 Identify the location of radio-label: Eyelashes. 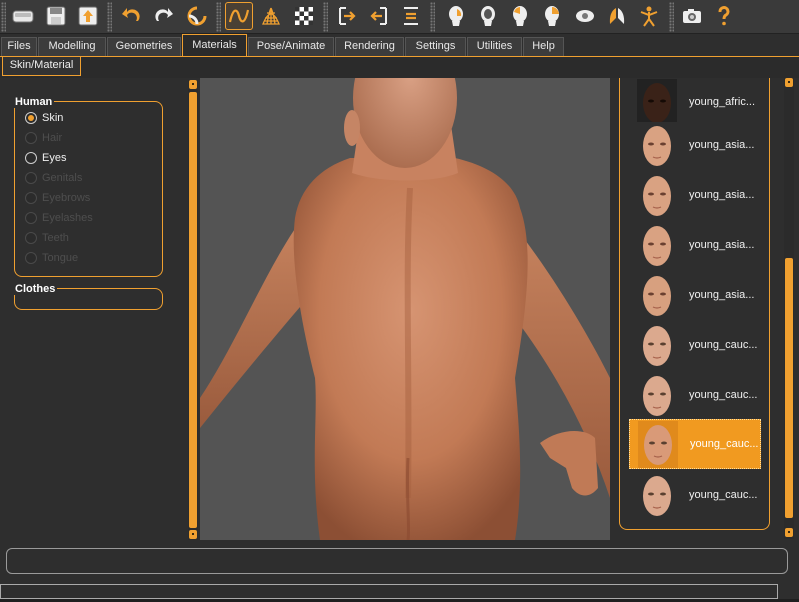
(67, 218).